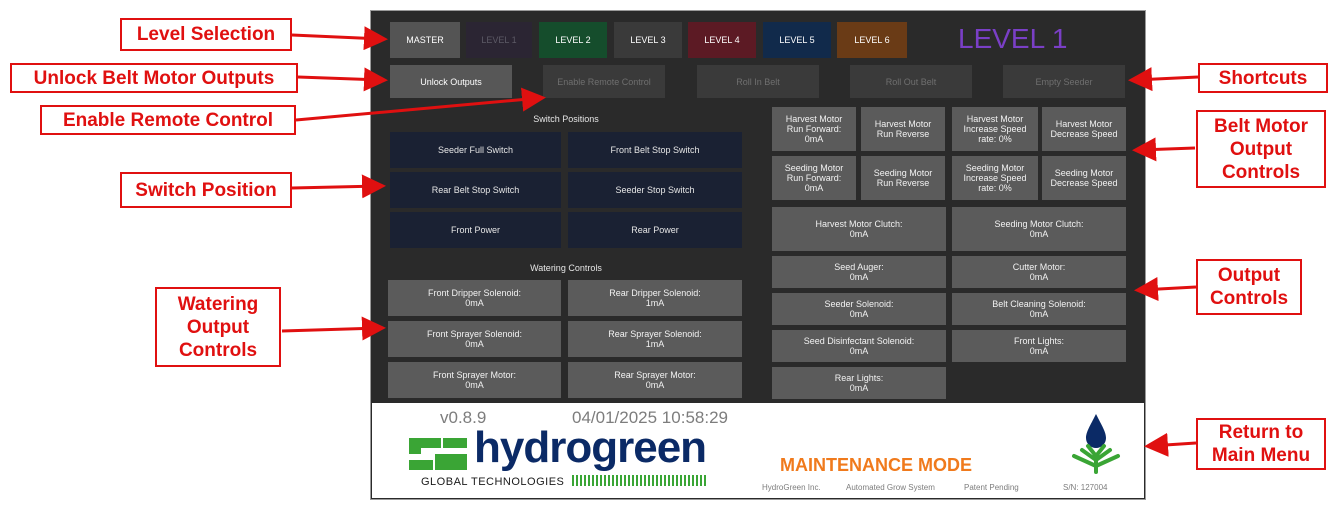 This screenshot has width=1342, height=508. I want to click on annotation-shortcuts: Shortcuts, so click(1263, 78).